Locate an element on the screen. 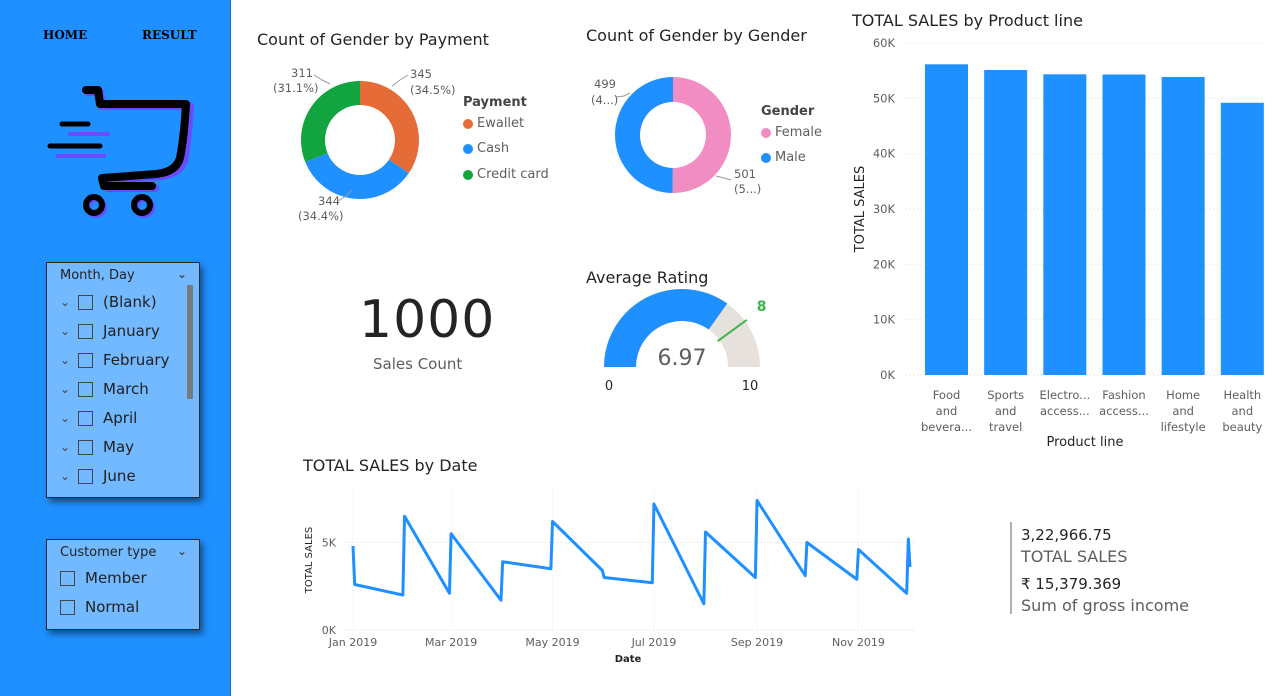 This screenshot has width=1279, height=696. data-label-value: 345 is located at coordinates (421, 74).